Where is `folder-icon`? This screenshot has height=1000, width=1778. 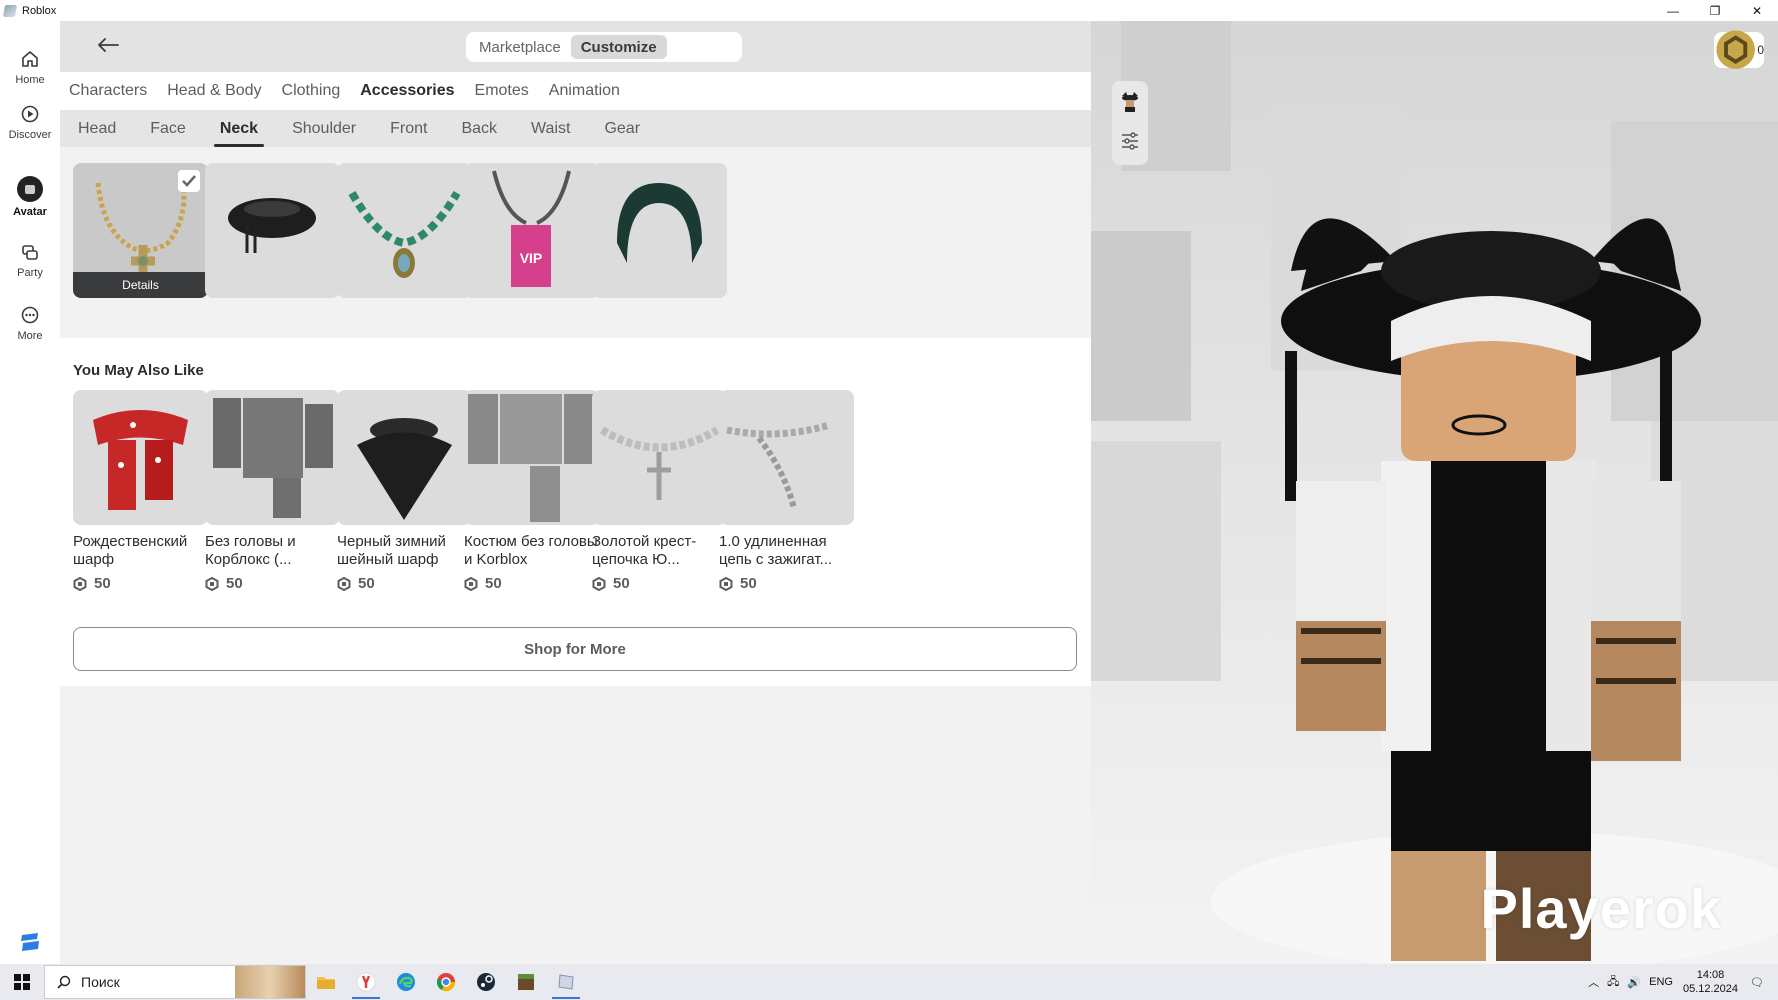
folder-icon is located at coordinates (326, 983).